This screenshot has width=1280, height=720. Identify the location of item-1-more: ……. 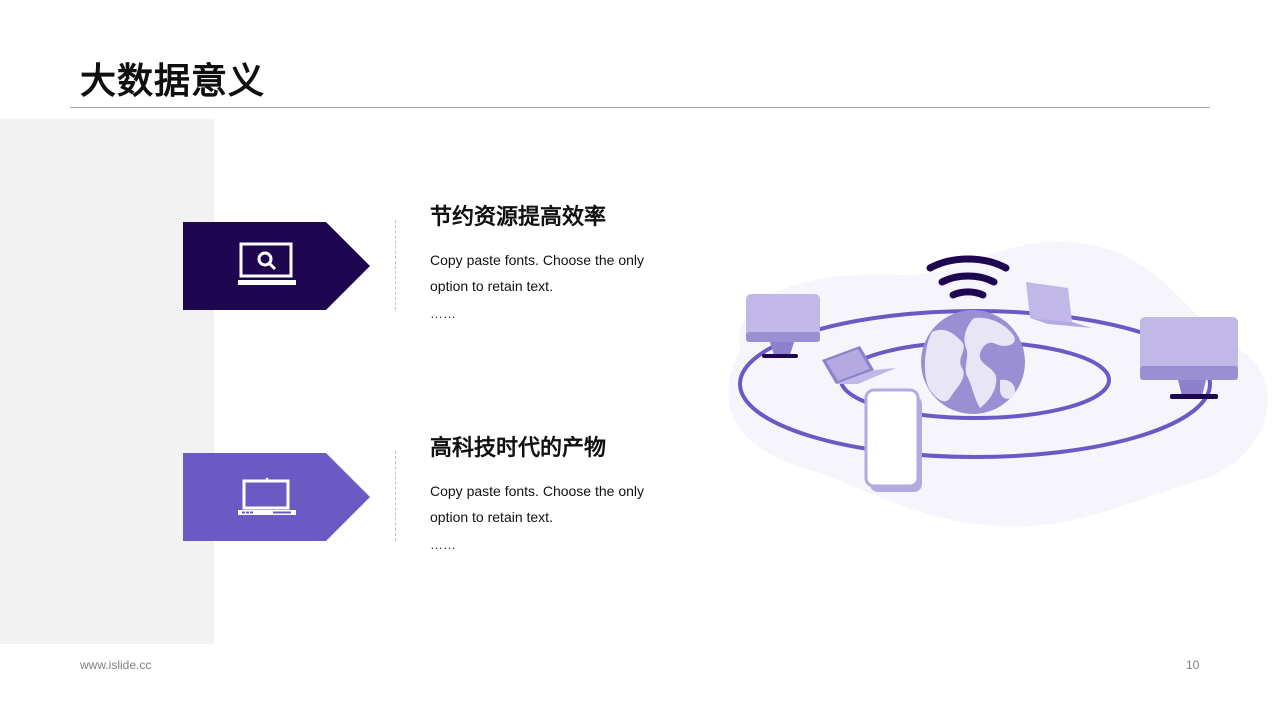
(443, 313).